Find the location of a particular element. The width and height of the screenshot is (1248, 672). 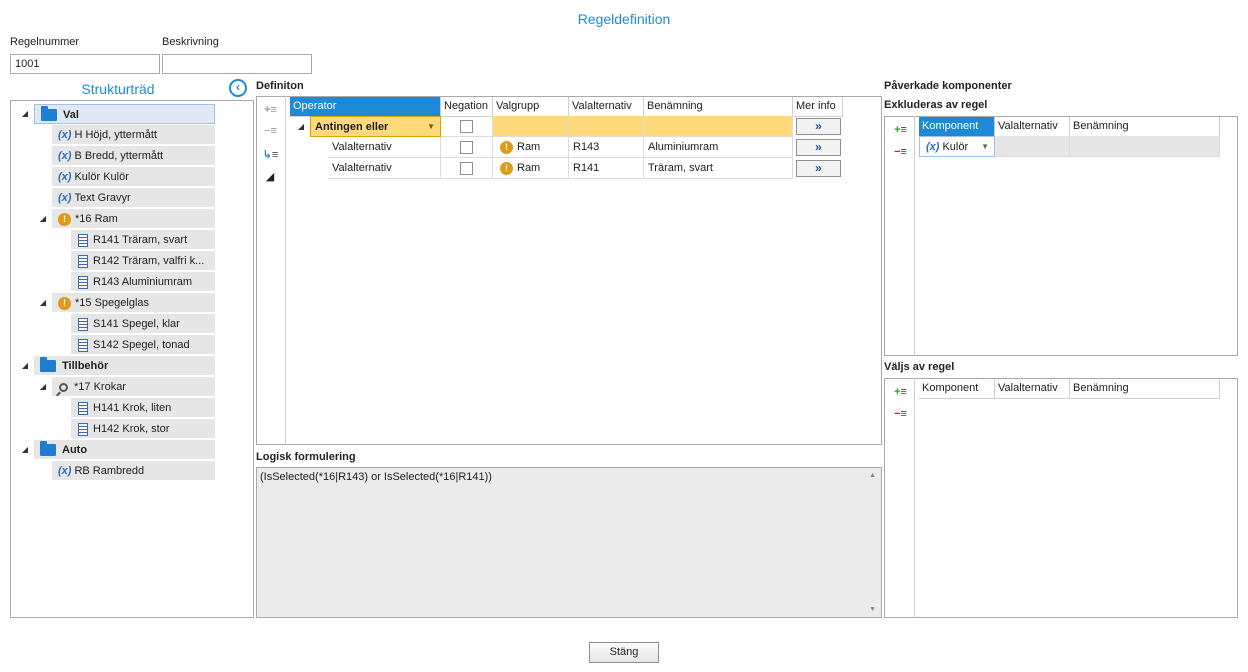

selected-col-komponent: Komponent is located at coordinates (957, 389).